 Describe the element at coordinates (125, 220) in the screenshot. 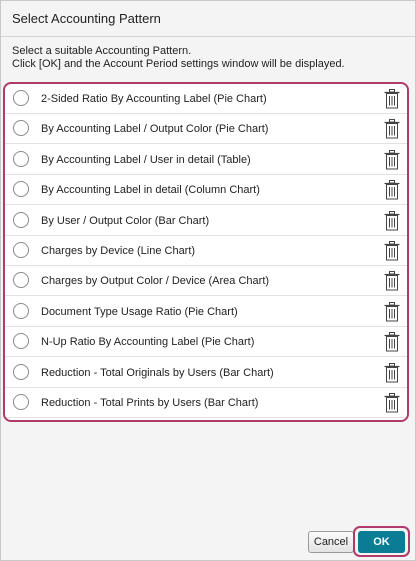

I see `pattern-label: By User / Output Color (Bar Chart)` at that location.